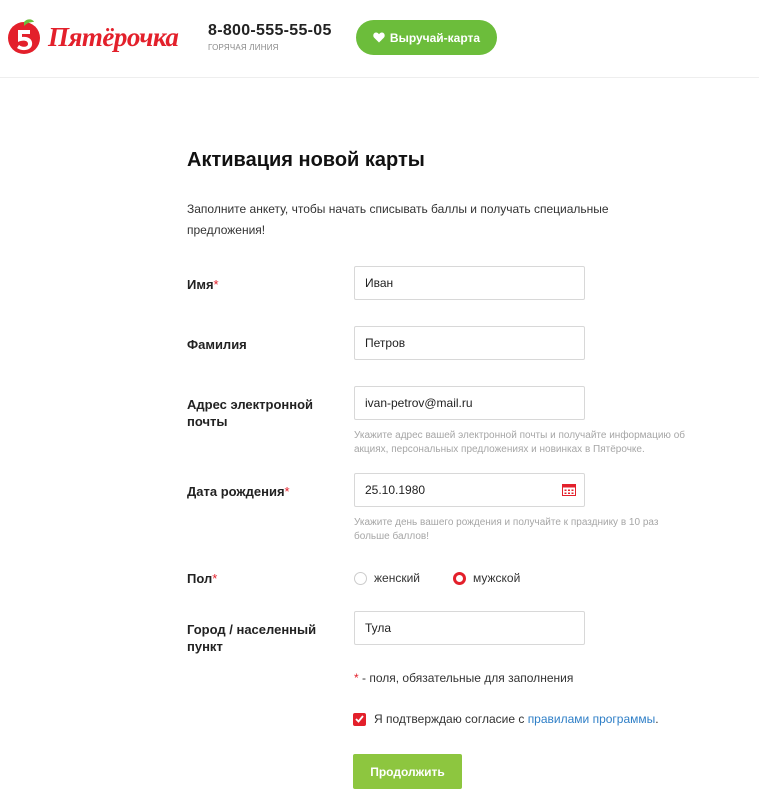  Describe the element at coordinates (592, 719) in the screenshot. I see `program-rules-link: правилами программы` at that location.